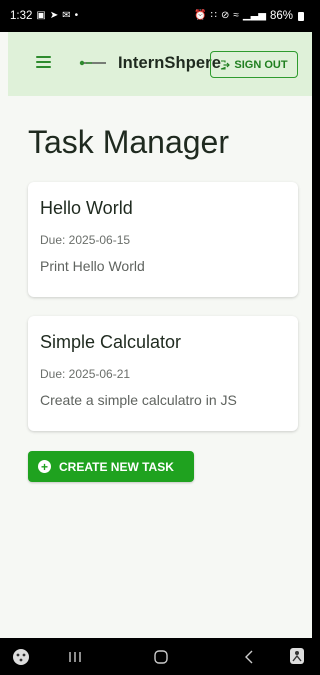  Describe the element at coordinates (44, 466) in the screenshot. I see `add-circle-icon: +` at that location.